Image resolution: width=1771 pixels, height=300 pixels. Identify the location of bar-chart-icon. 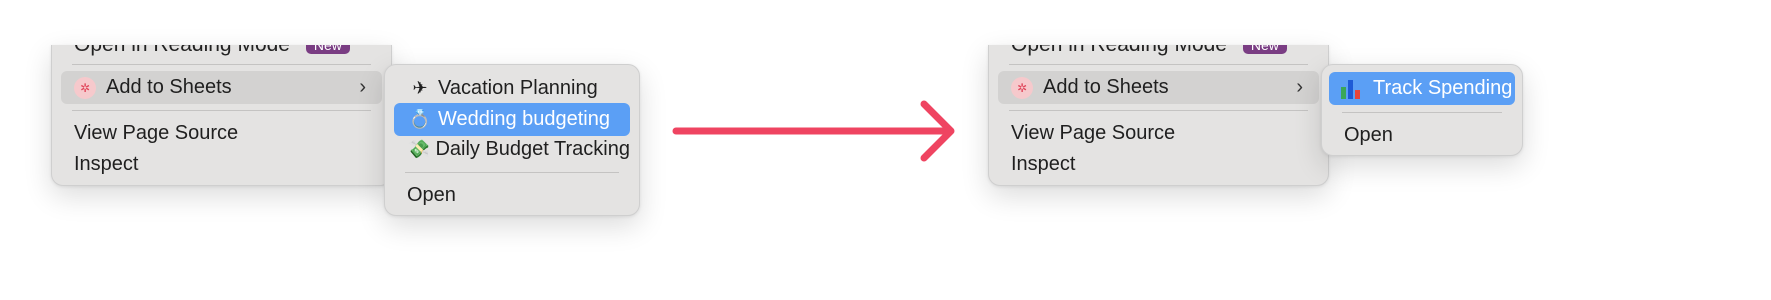
(1352, 89).